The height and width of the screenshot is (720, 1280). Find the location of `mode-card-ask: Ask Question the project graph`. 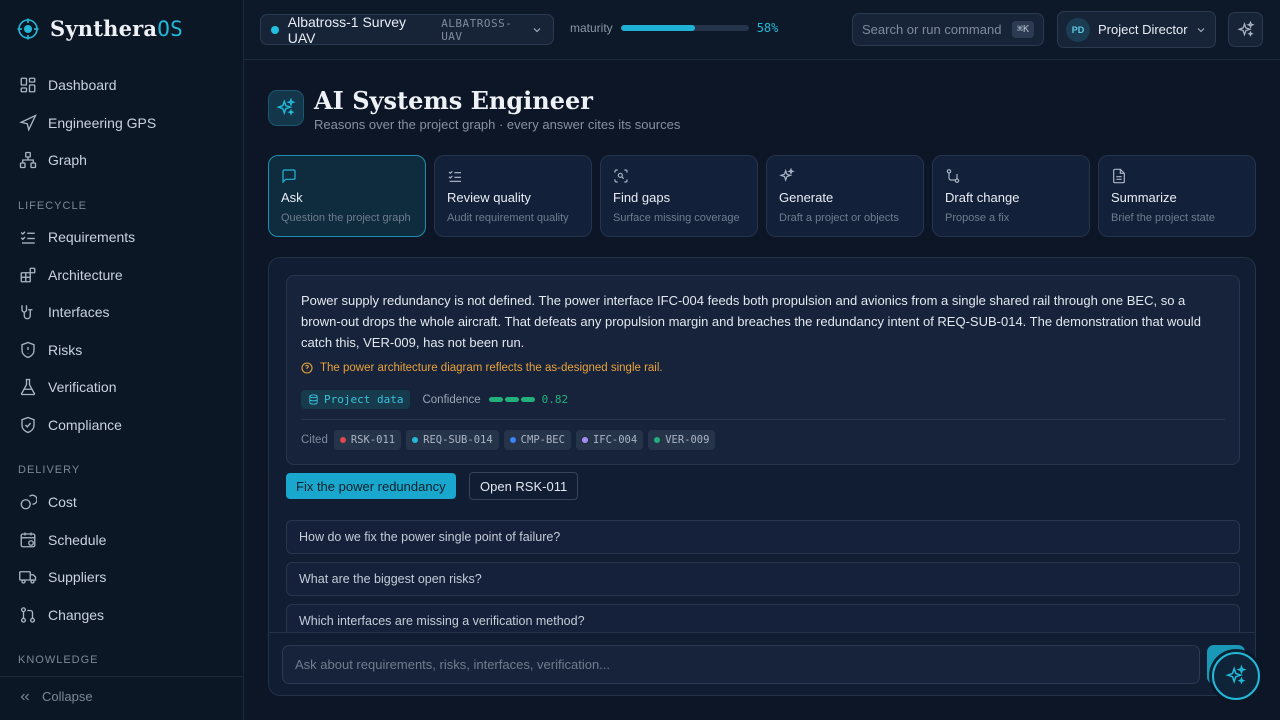

mode-card-ask: Ask Question the project graph is located at coordinates (347, 196).